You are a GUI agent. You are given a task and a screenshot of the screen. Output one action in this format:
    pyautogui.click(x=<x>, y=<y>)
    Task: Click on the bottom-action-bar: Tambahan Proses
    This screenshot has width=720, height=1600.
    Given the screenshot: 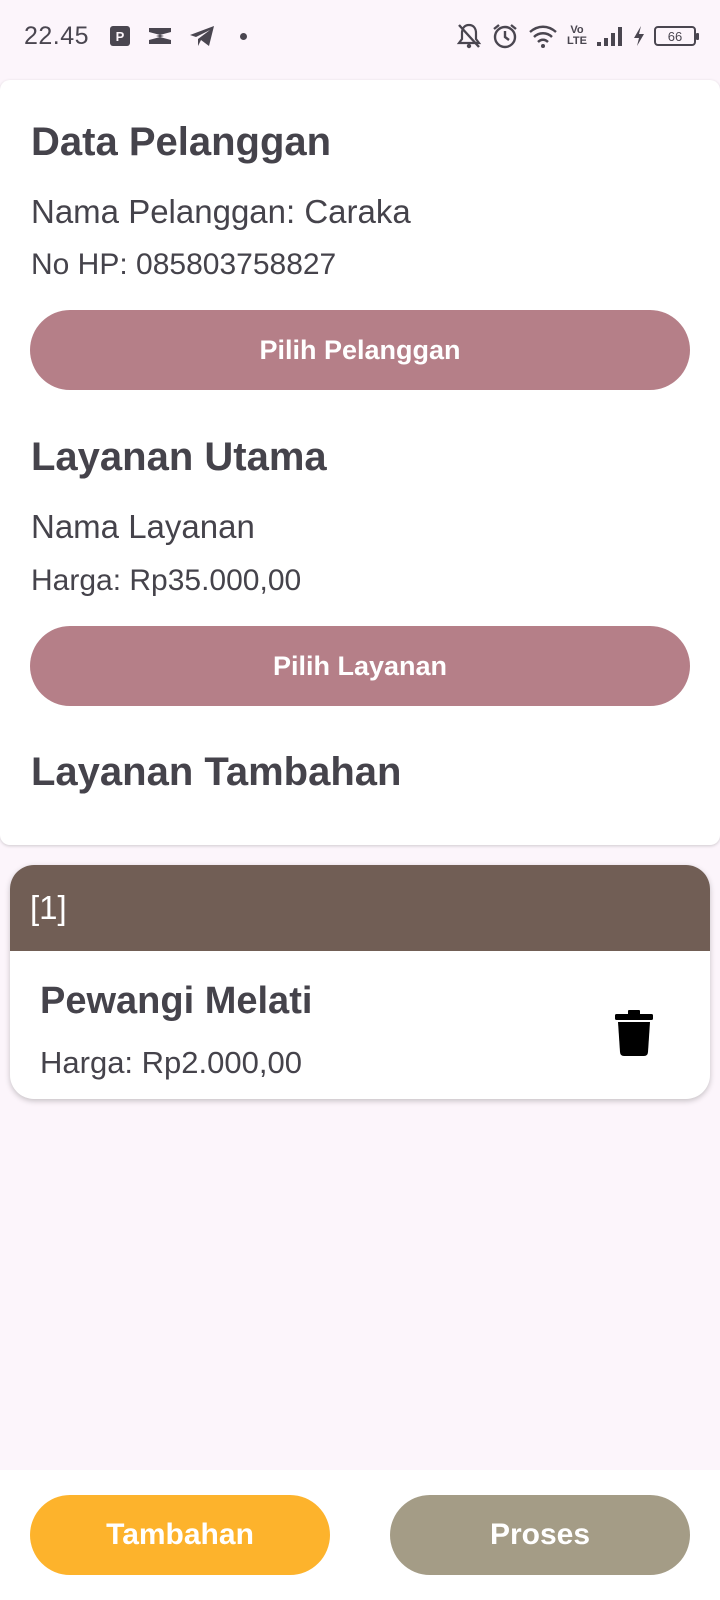 What is the action you would take?
    pyautogui.click(x=360, y=1535)
    